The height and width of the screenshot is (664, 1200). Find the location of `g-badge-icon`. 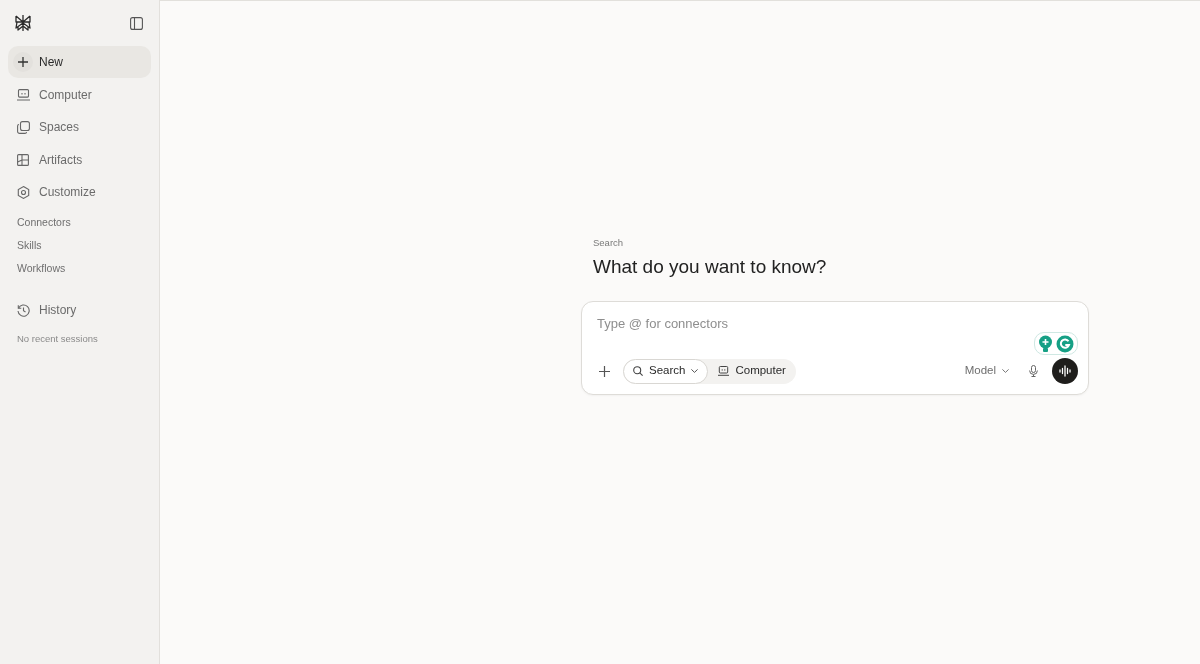

g-badge-icon is located at coordinates (1065, 343).